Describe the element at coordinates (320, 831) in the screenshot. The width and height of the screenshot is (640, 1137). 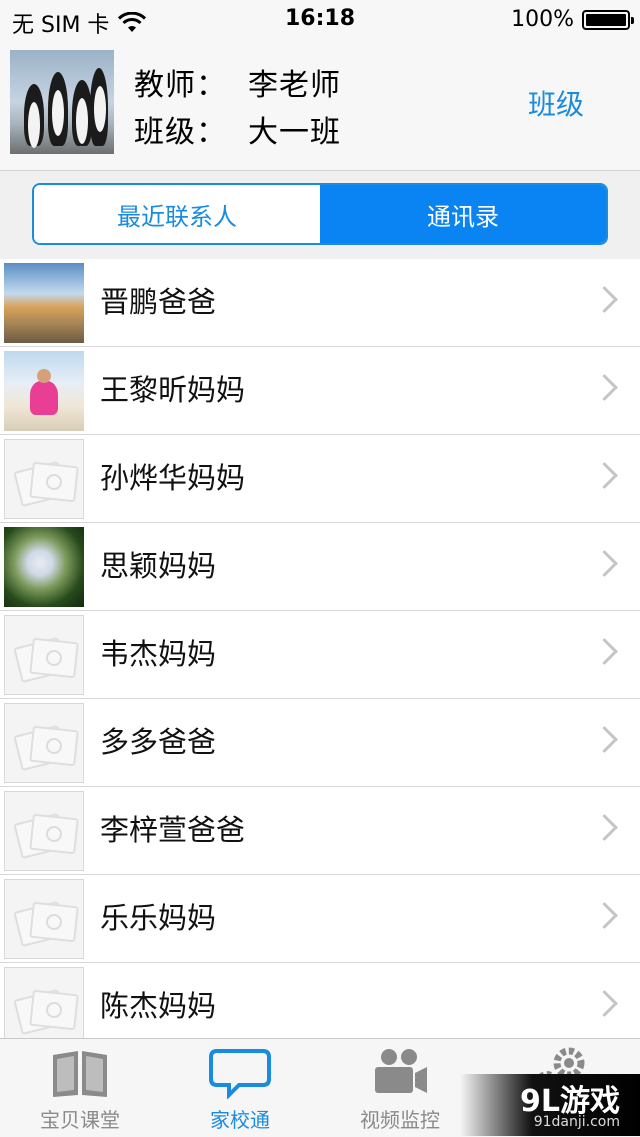
I see `contact-row: 李梓萱爸爸` at that location.